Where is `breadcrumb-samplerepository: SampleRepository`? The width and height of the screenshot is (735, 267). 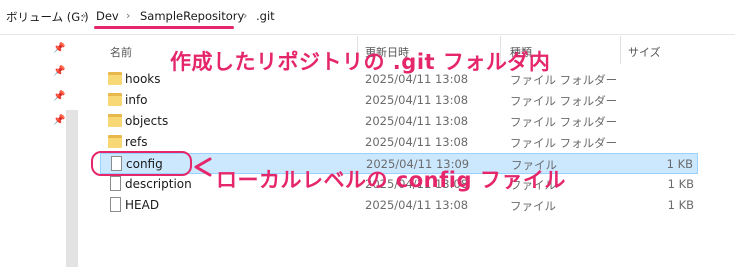
breadcrumb-samplerepository: SampleRepository is located at coordinates (192, 16).